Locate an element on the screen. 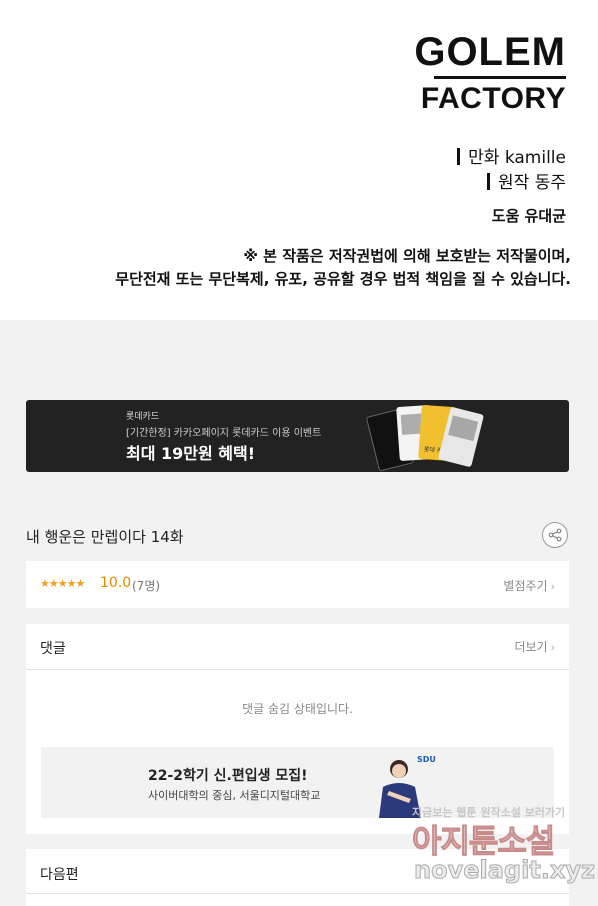 The image size is (598, 906). episode-title: 내 행운은 만렙이다 14화 is located at coordinates (105, 537).